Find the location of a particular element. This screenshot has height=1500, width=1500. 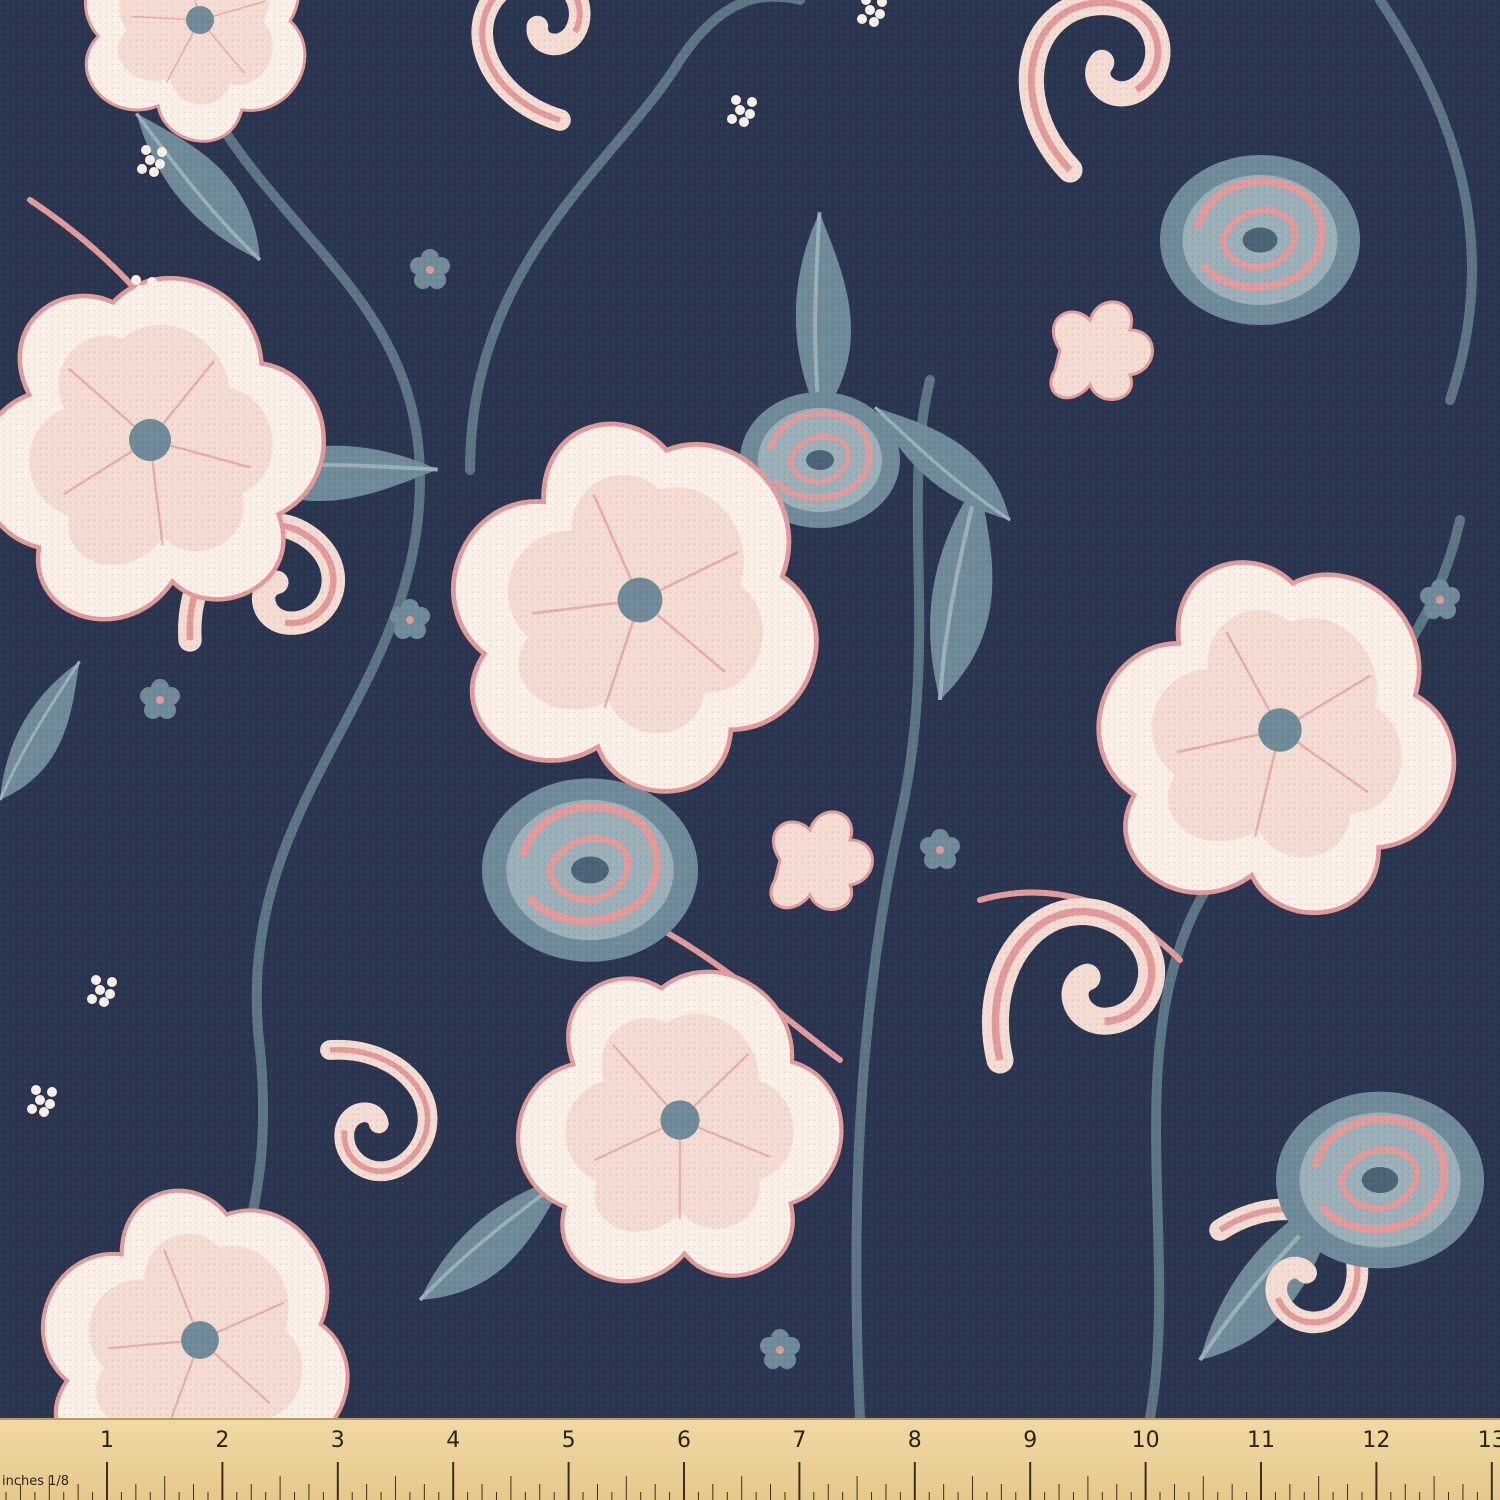

ruler-number: 7 is located at coordinates (799, 1440).